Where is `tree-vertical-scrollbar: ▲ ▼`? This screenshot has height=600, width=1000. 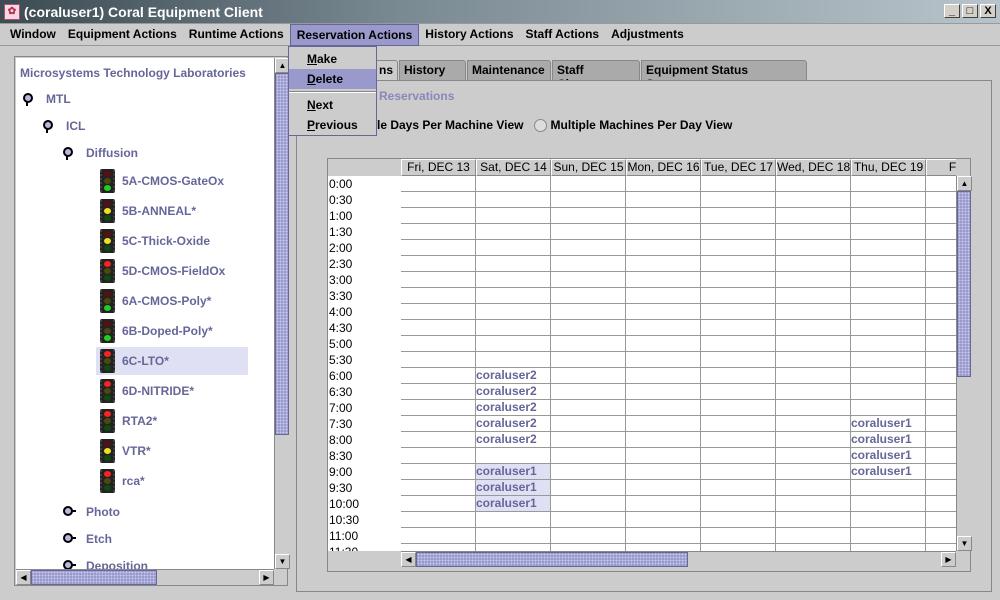 tree-vertical-scrollbar: ▲ ▼ is located at coordinates (282, 313).